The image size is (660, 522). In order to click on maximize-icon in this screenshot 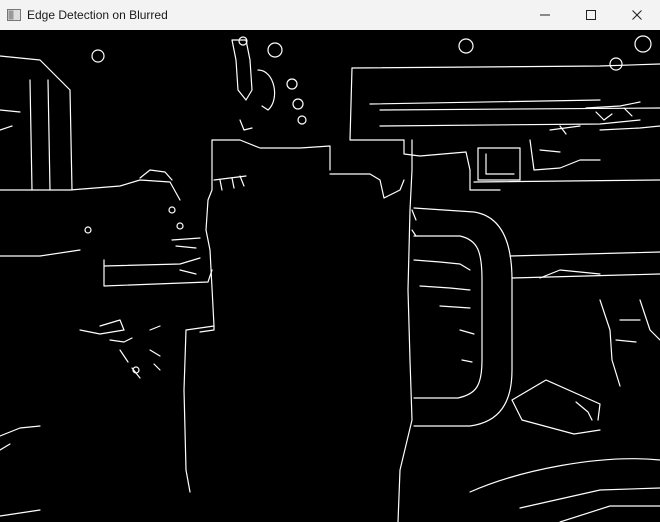, I will do `click(591, 15)`.